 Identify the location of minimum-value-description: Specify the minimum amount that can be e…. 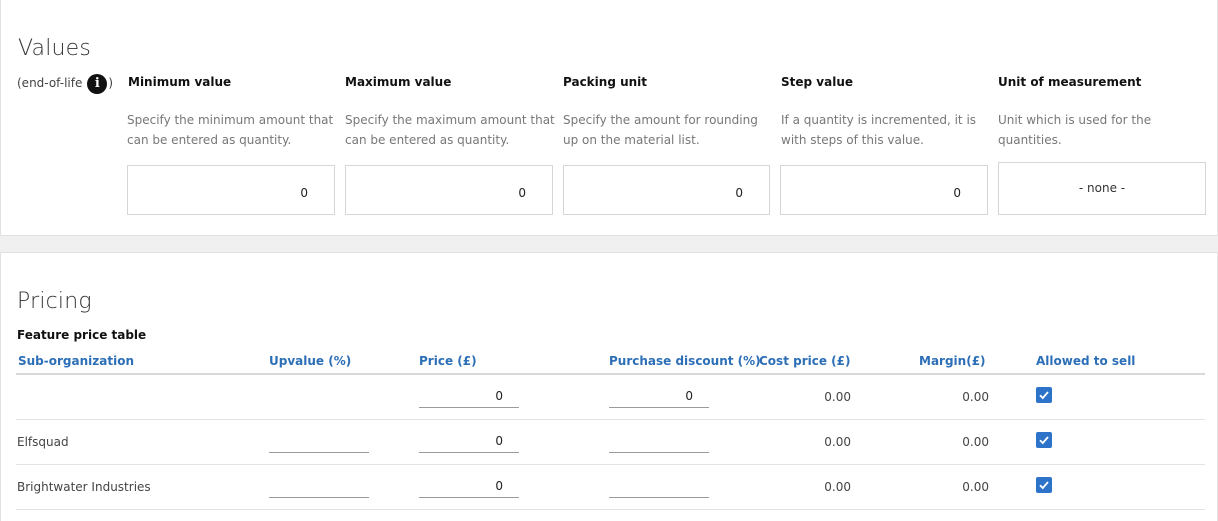
(230, 130).